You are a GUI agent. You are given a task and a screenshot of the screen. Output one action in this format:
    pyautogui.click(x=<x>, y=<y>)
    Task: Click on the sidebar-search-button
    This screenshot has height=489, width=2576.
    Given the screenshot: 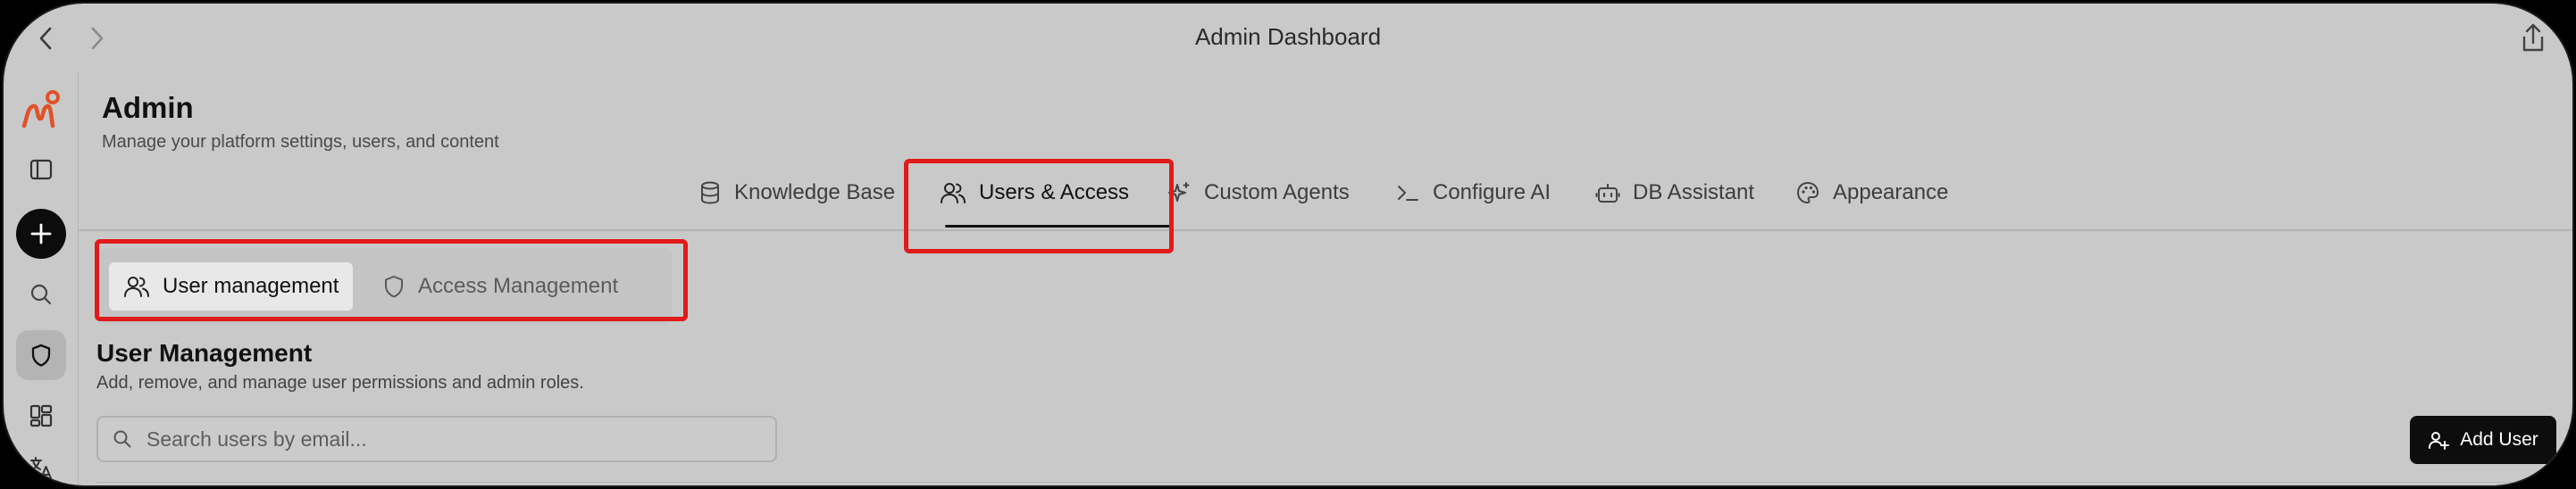 What is the action you would take?
    pyautogui.click(x=41, y=294)
    